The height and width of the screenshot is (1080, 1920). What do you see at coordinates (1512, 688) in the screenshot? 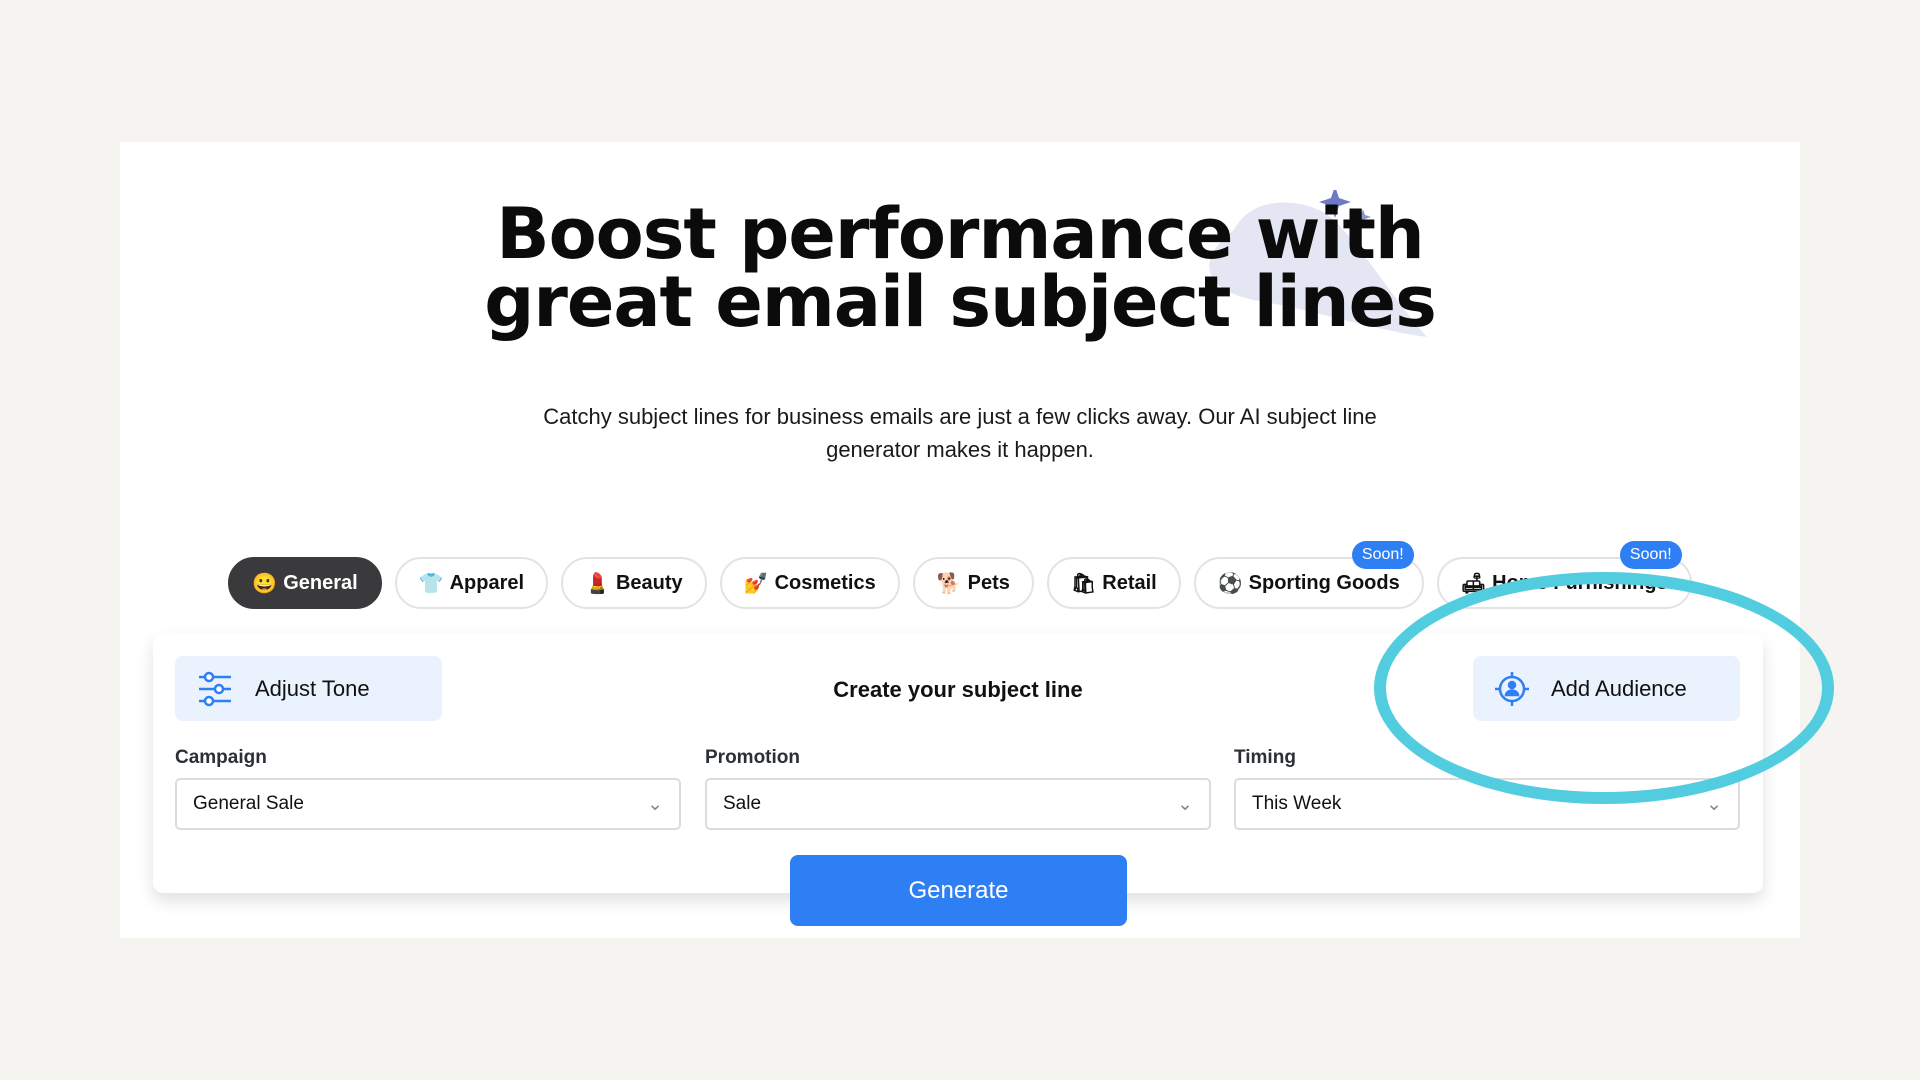
I see `audience-target-icon` at bounding box center [1512, 688].